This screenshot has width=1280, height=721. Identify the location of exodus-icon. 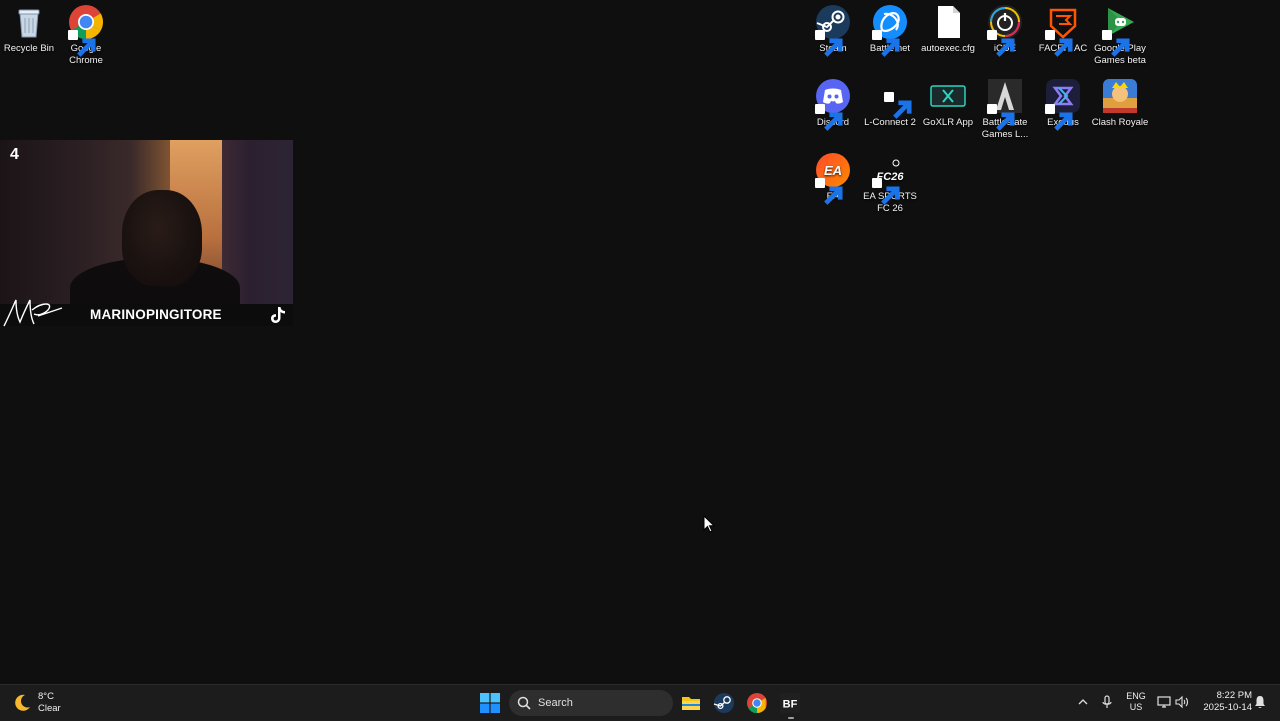
(1063, 104).